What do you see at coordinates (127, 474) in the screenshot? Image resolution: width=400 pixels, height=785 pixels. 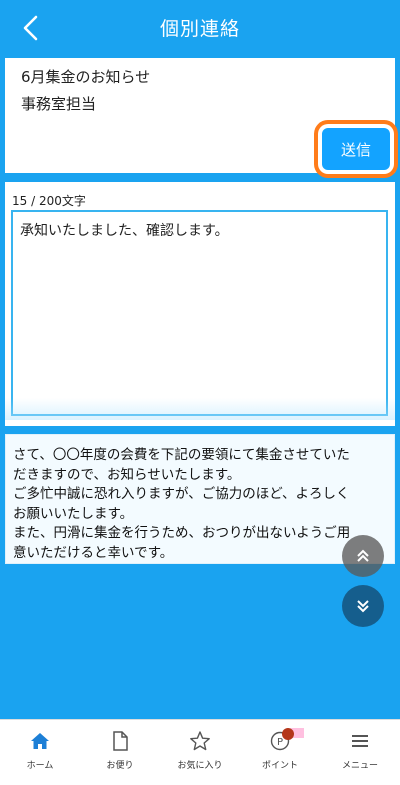 I see `notice-line: だきますので、お知らせいたします。` at bounding box center [127, 474].